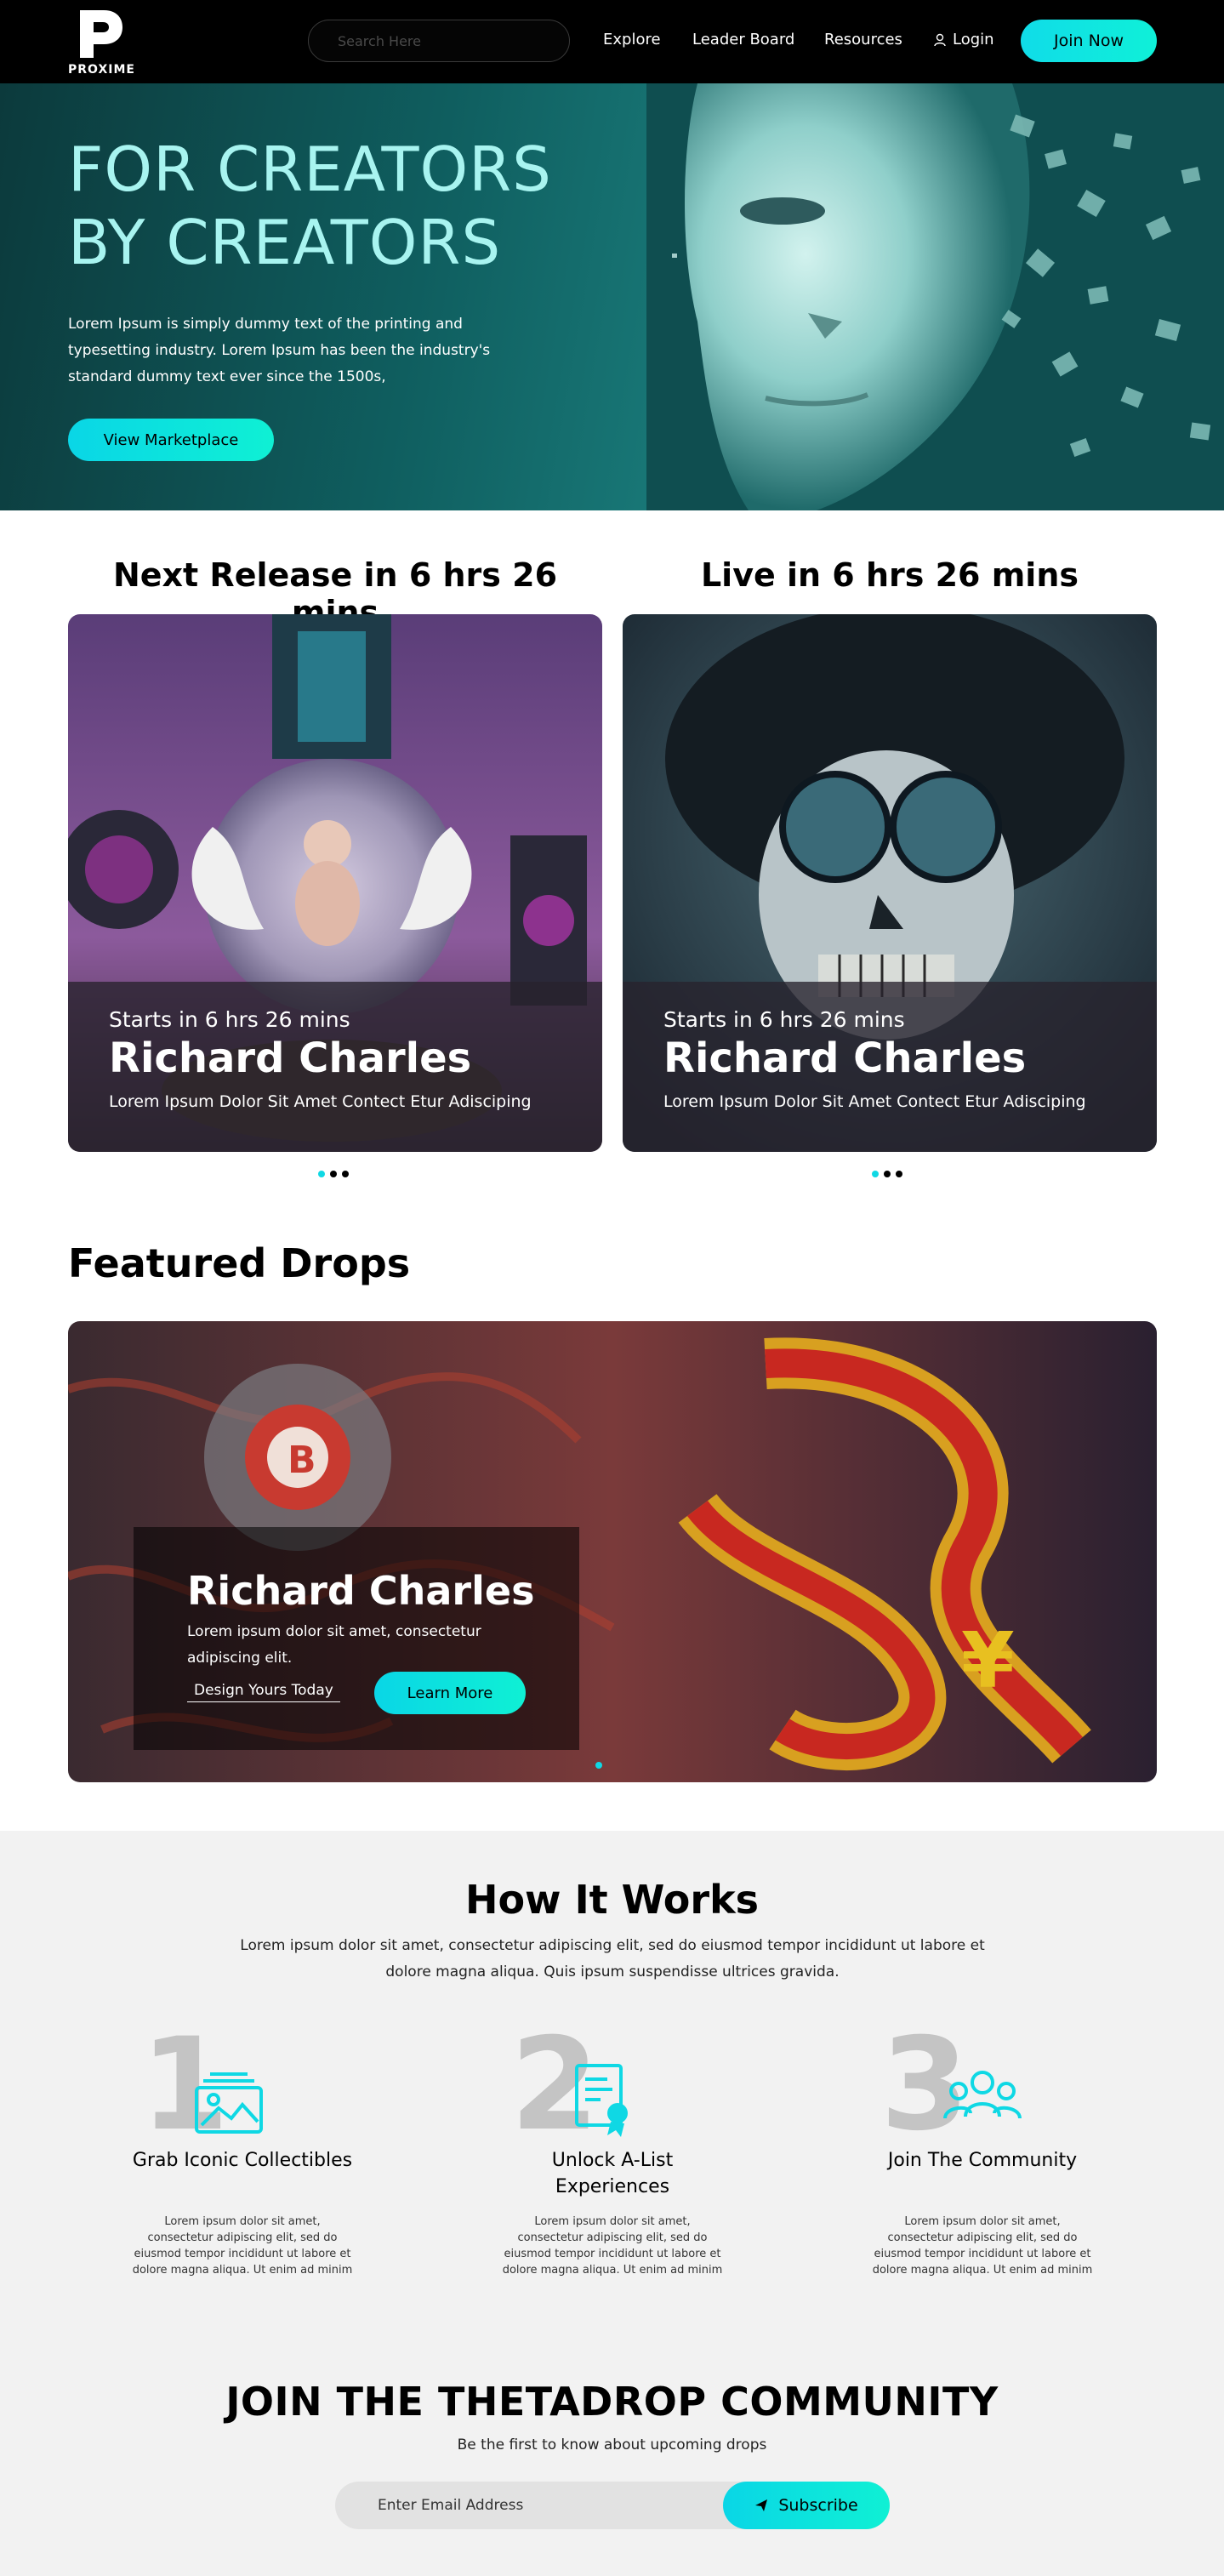  What do you see at coordinates (531, 2506) in the screenshot?
I see `email-input` at bounding box center [531, 2506].